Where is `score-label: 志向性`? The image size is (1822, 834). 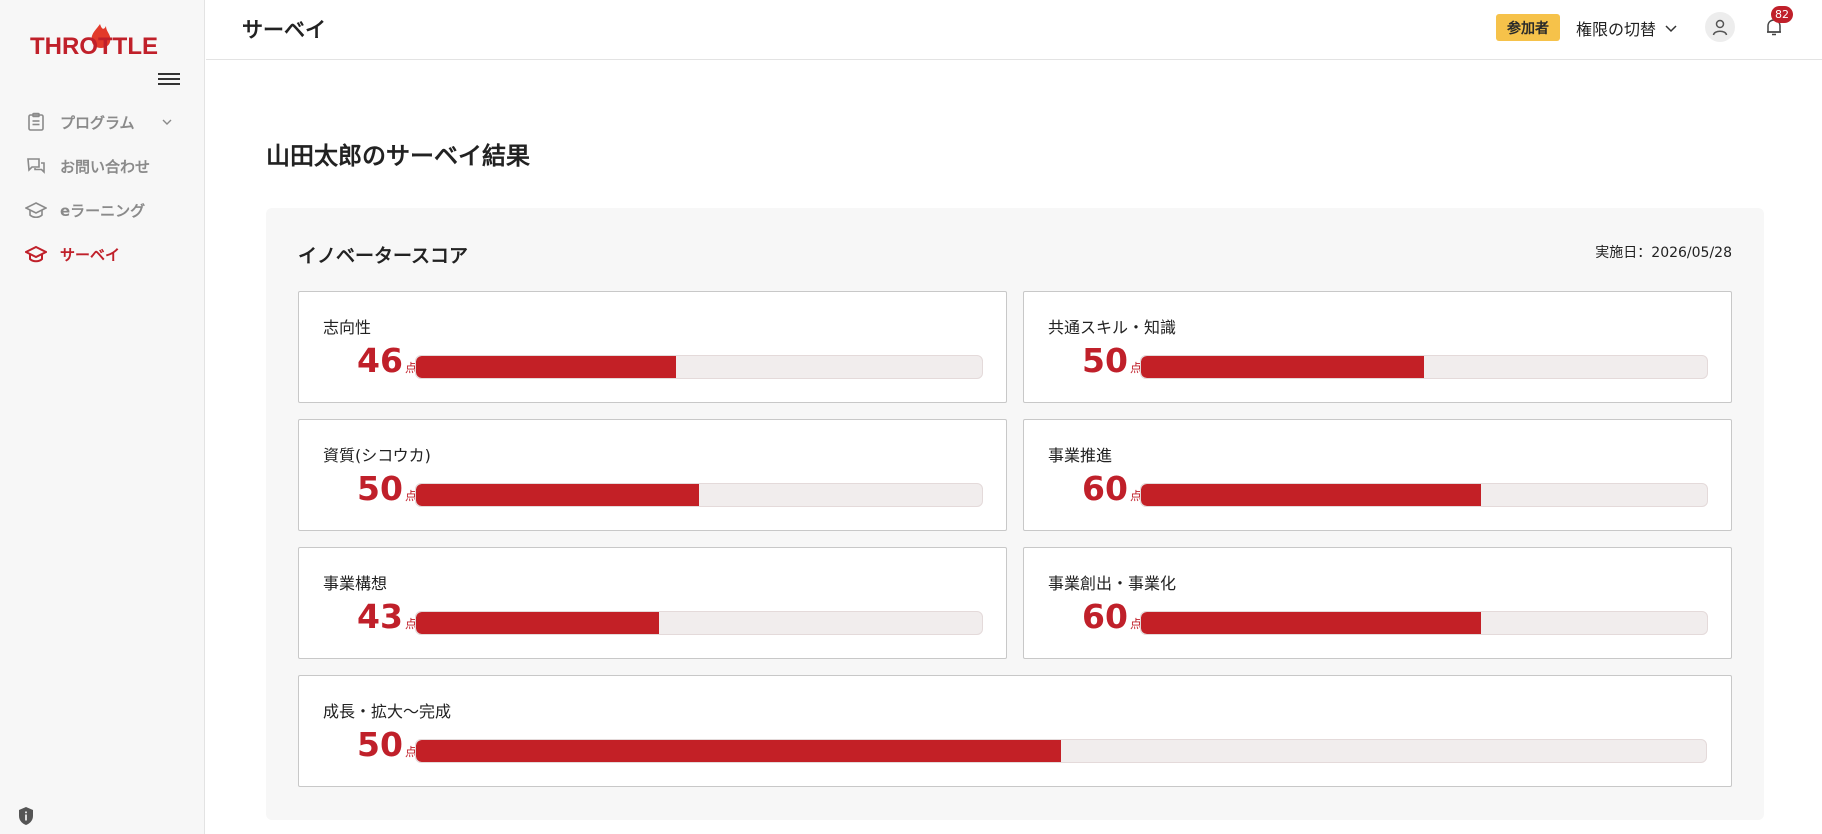 score-label: 志向性 is located at coordinates (347, 327).